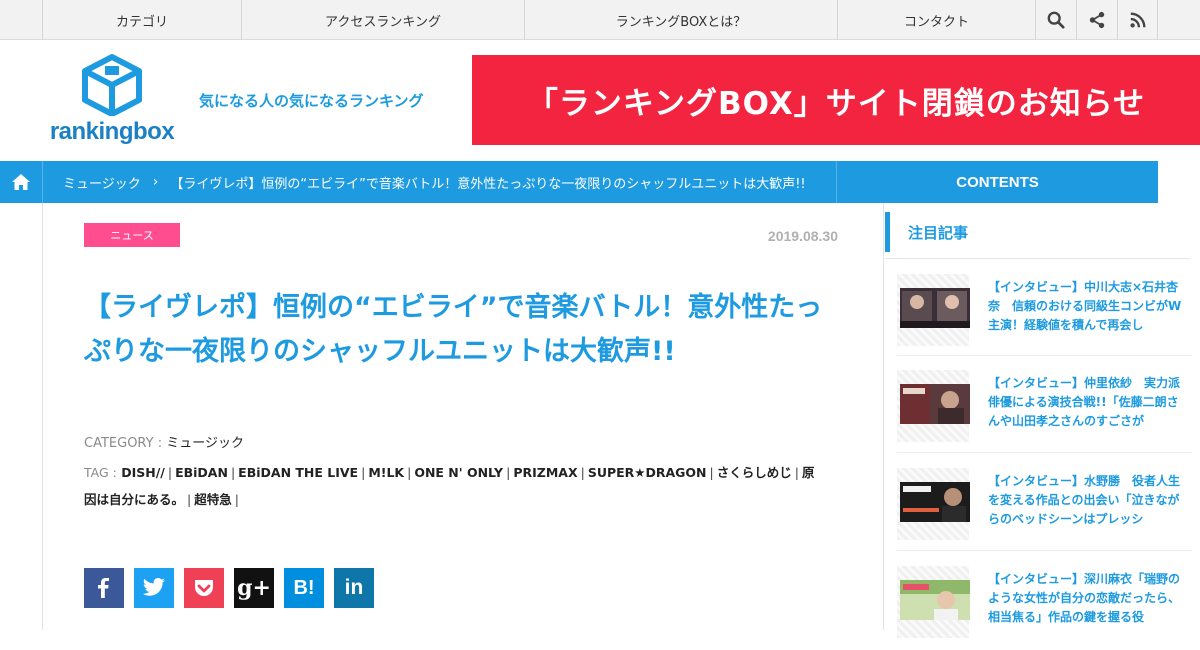 The height and width of the screenshot is (650, 1200). What do you see at coordinates (213, 499) in the screenshot?
I see `tag-link: 超特急` at bounding box center [213, 499].